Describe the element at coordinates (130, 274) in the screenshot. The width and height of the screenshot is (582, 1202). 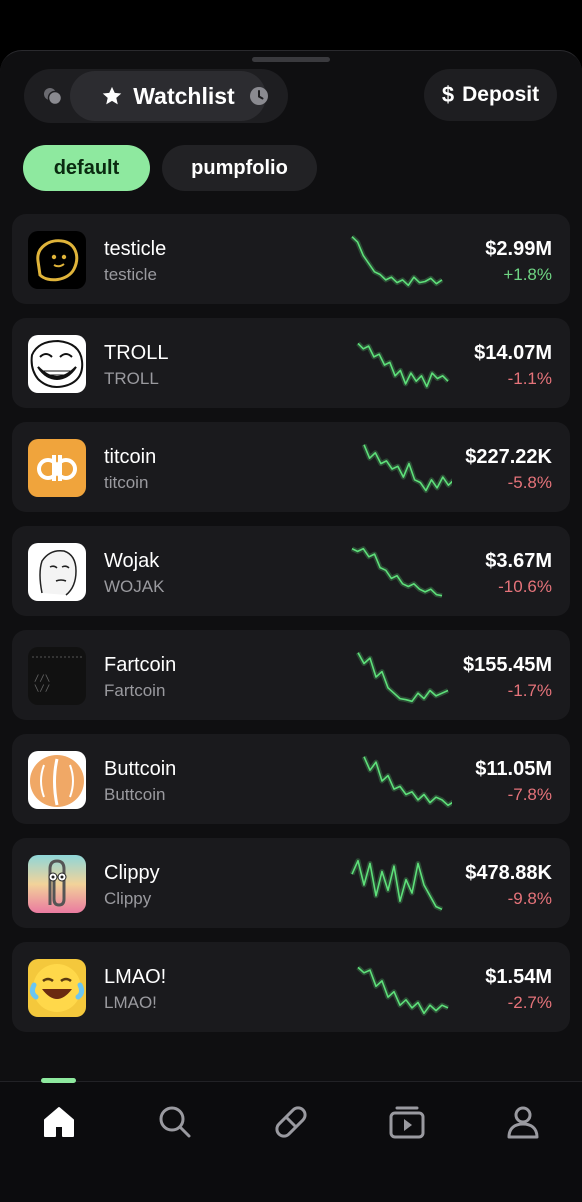
I see `token-ticker: testicle` at that location.